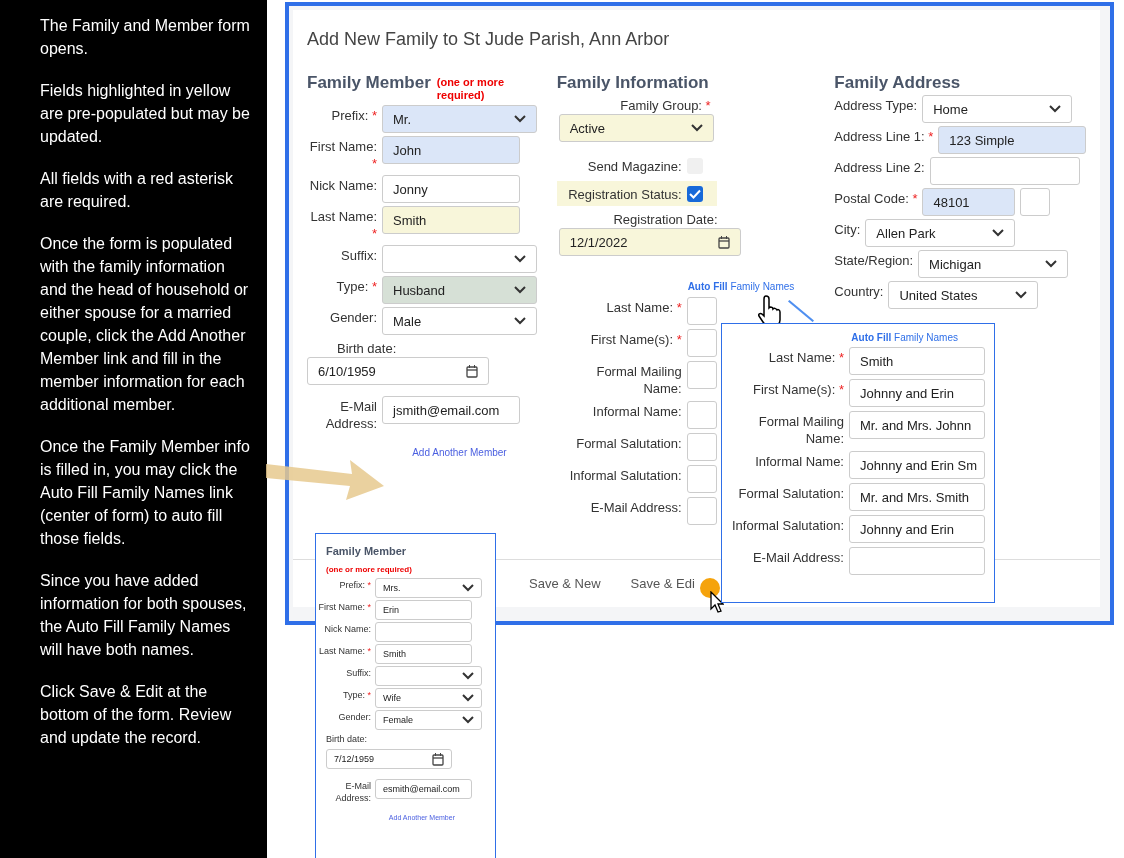 This screenshot has height=858, width=1124. I want to click on save-button: Save & New, so click(565, 583).